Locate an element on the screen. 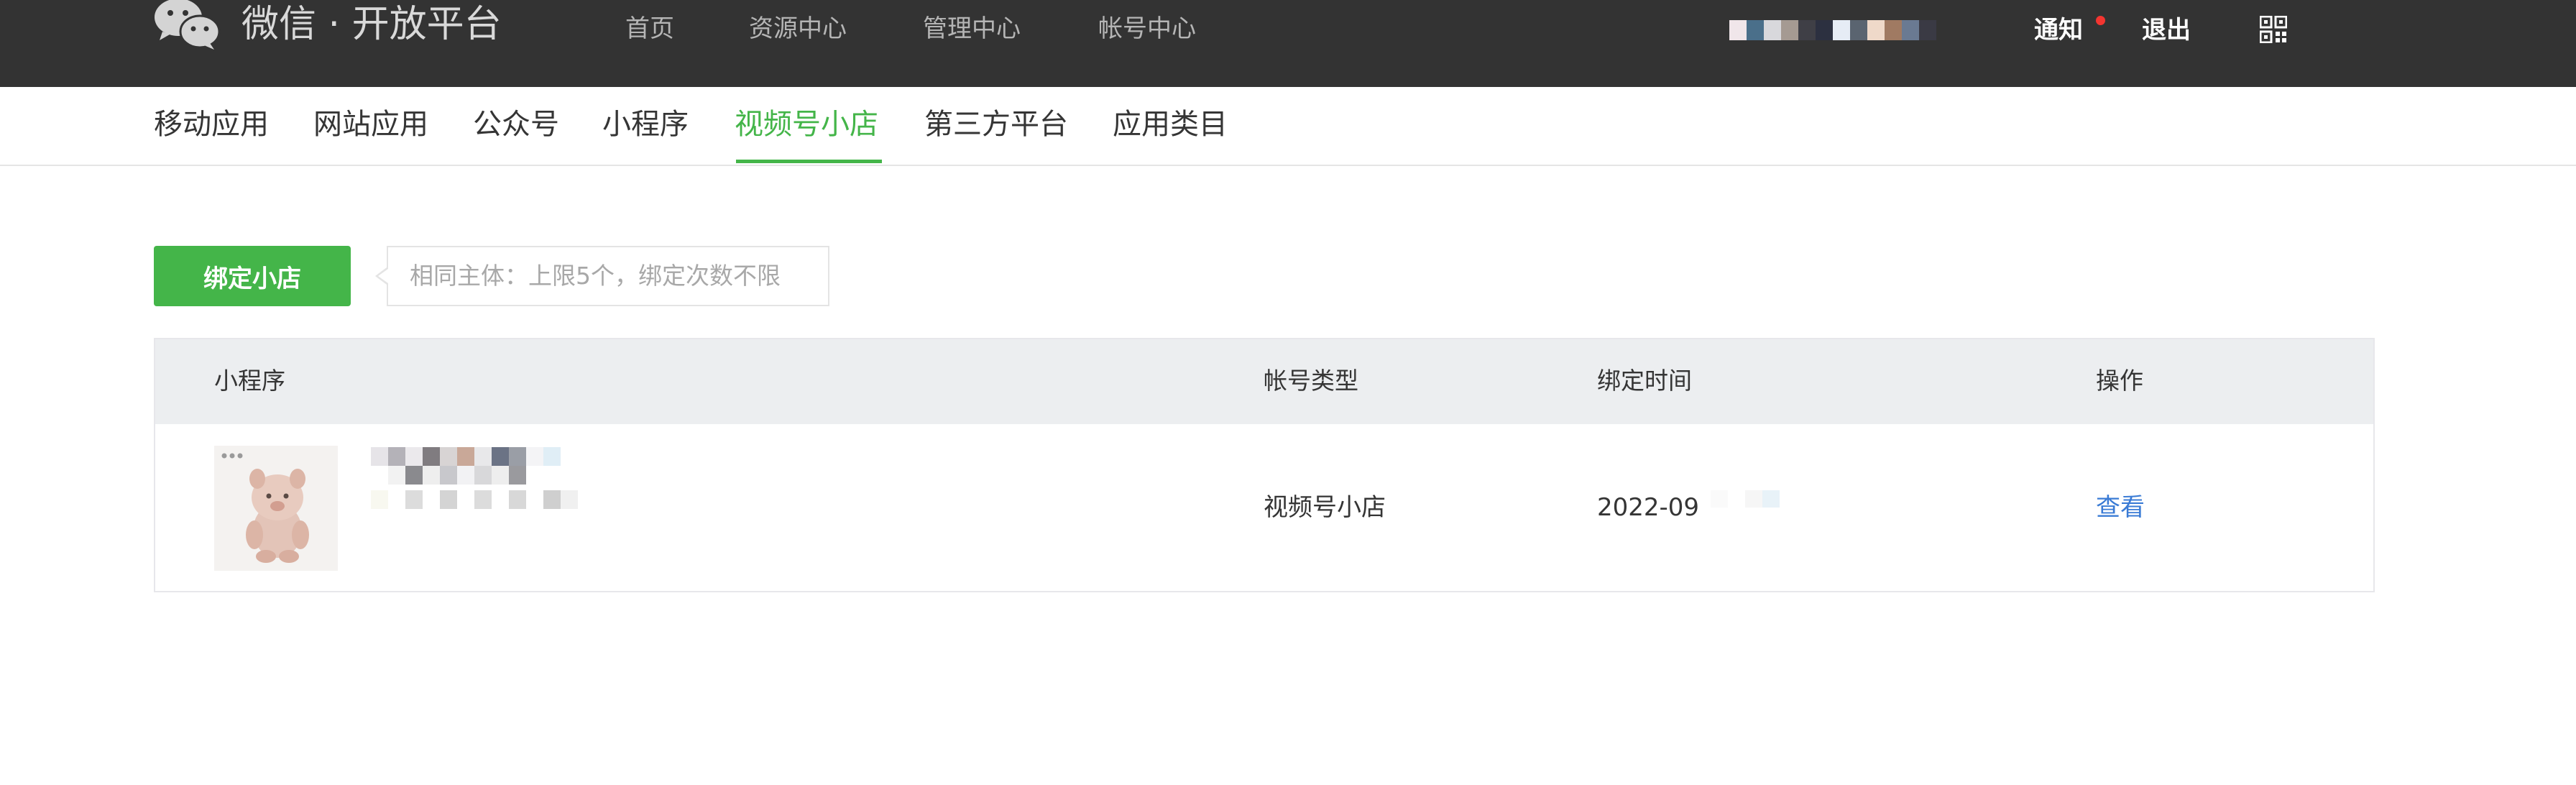 The height and width of the screenshot is (785, 2576). tab-website-apps: 网站应用 is located at coordinates (370, 124).